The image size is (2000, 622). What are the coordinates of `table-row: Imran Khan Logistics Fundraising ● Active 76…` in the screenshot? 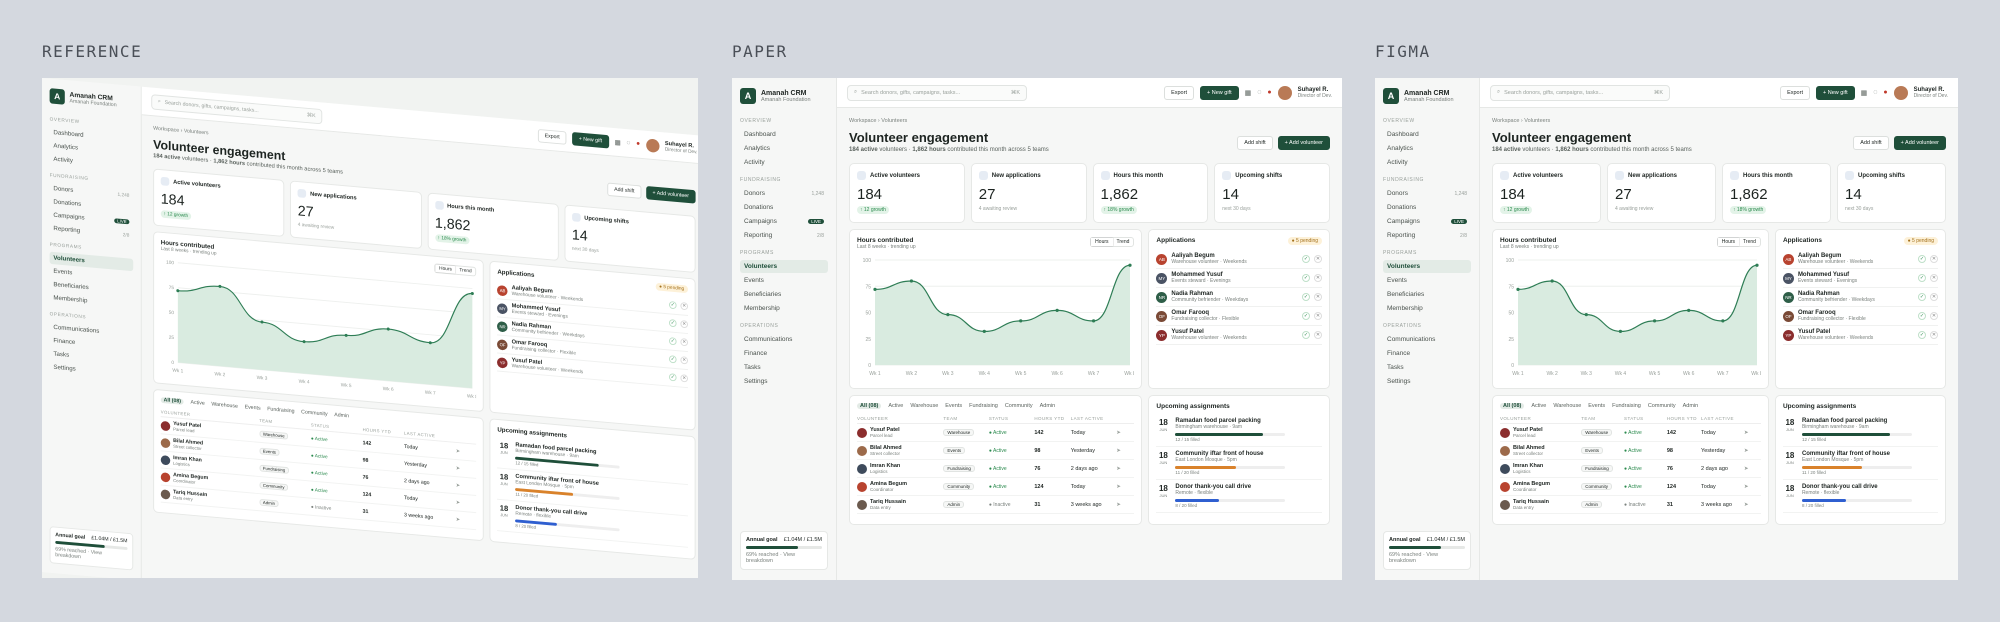 It's located at (1630, 469).